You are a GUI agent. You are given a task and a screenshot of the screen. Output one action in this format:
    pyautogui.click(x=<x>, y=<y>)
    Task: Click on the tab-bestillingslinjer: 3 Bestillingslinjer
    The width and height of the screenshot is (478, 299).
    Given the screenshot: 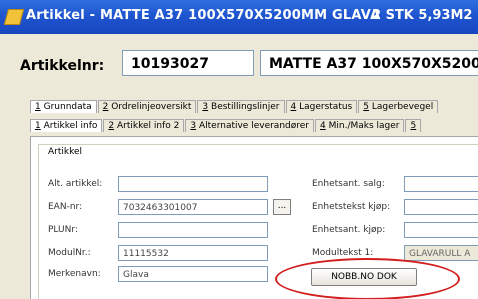 What is the action you would take?
    pyautogui.click(x=241, y=106)
    